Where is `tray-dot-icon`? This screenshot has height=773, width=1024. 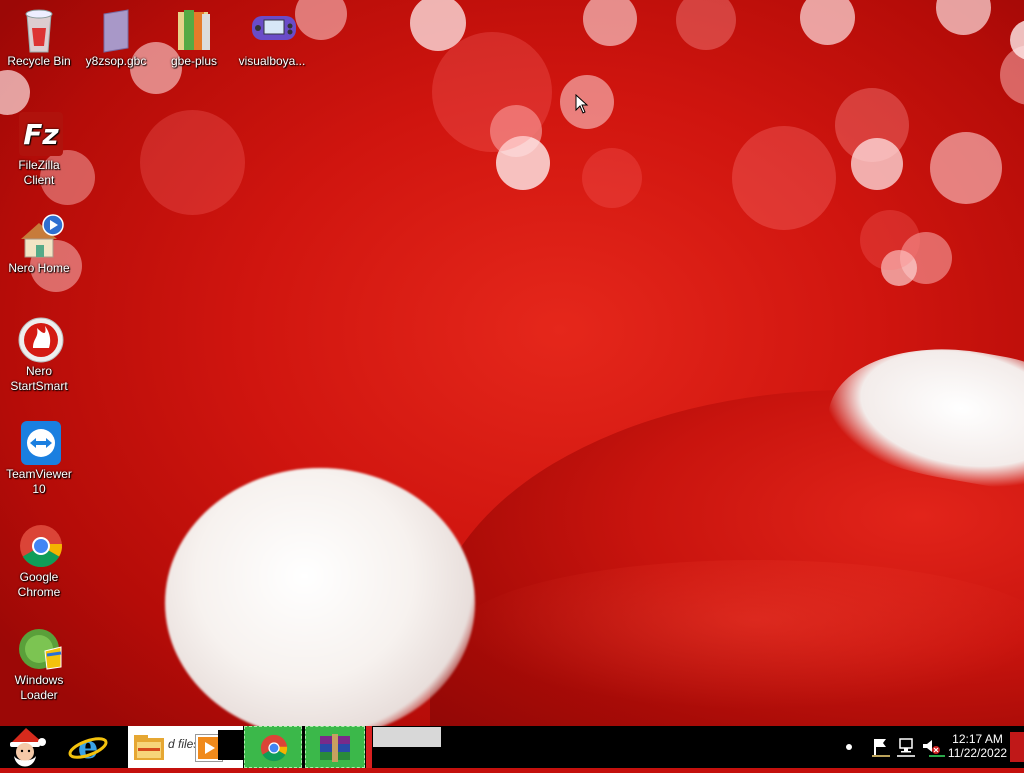 tray-dot-icon is located at coordinates (849, 747).